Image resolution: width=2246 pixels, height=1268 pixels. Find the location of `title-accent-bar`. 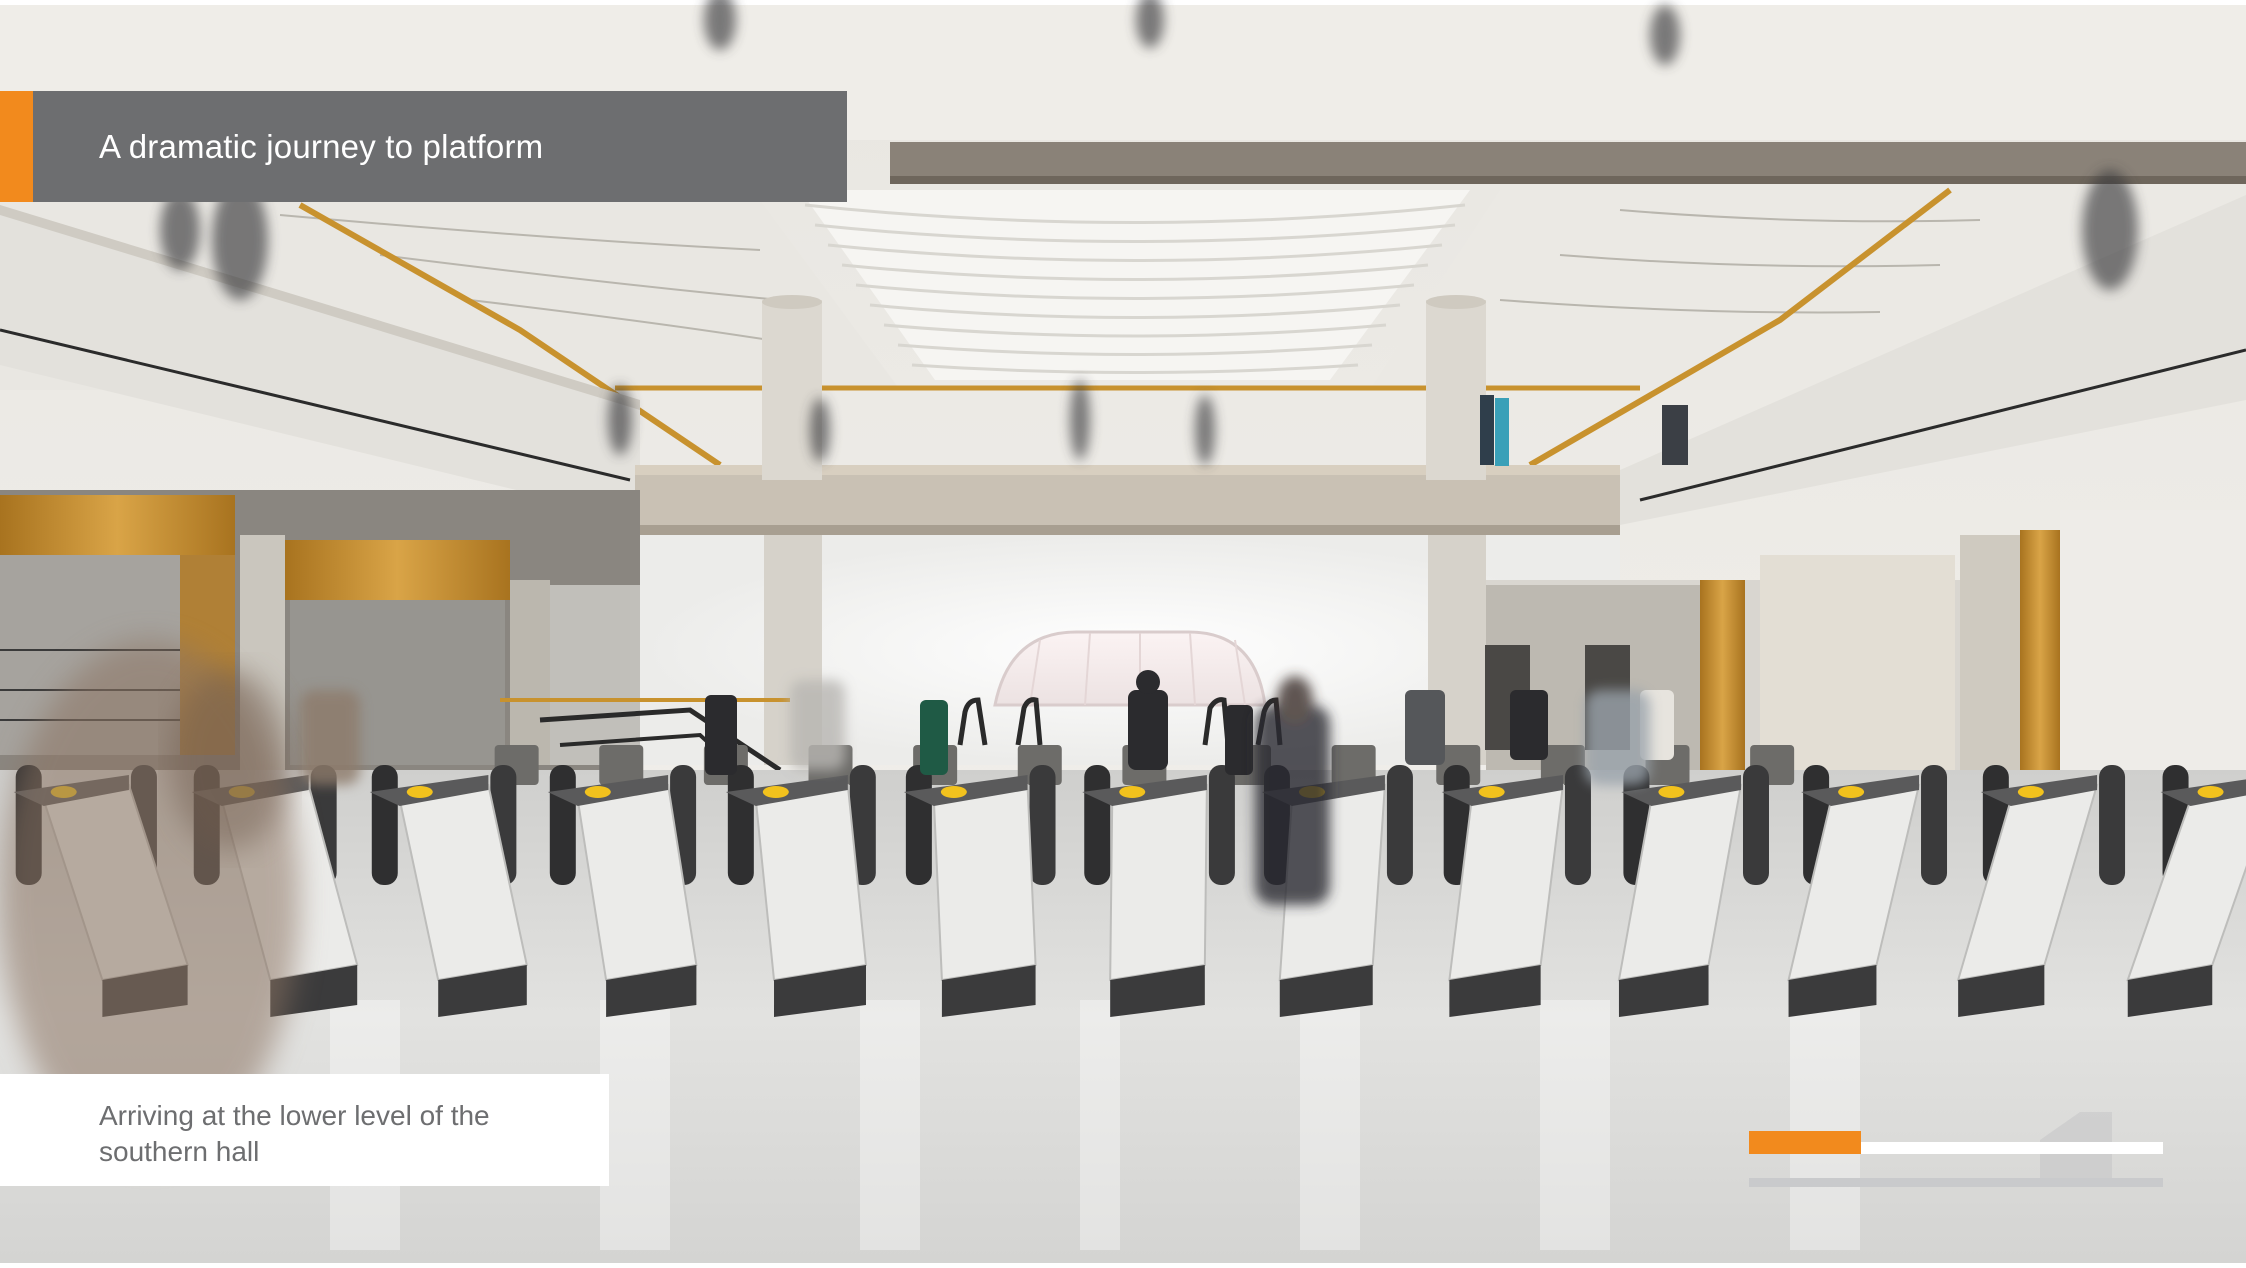

title-accent-bar is located at coordinates (16, 146).